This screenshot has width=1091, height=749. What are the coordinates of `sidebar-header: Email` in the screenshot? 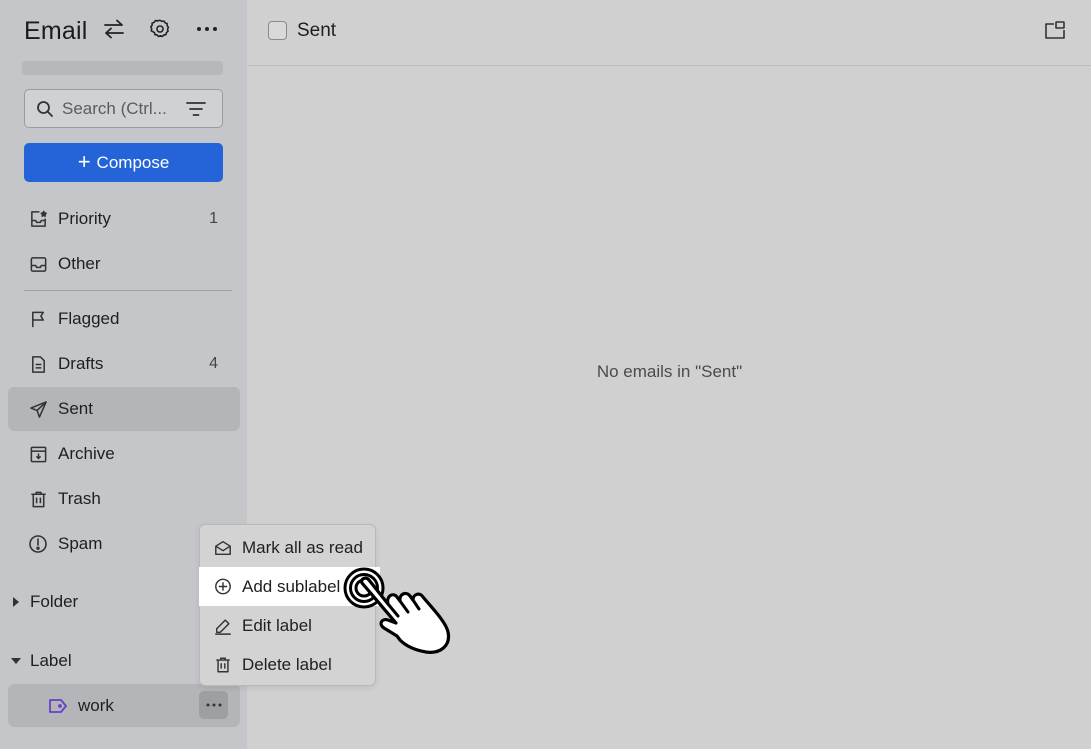 It's located at (56, 31).